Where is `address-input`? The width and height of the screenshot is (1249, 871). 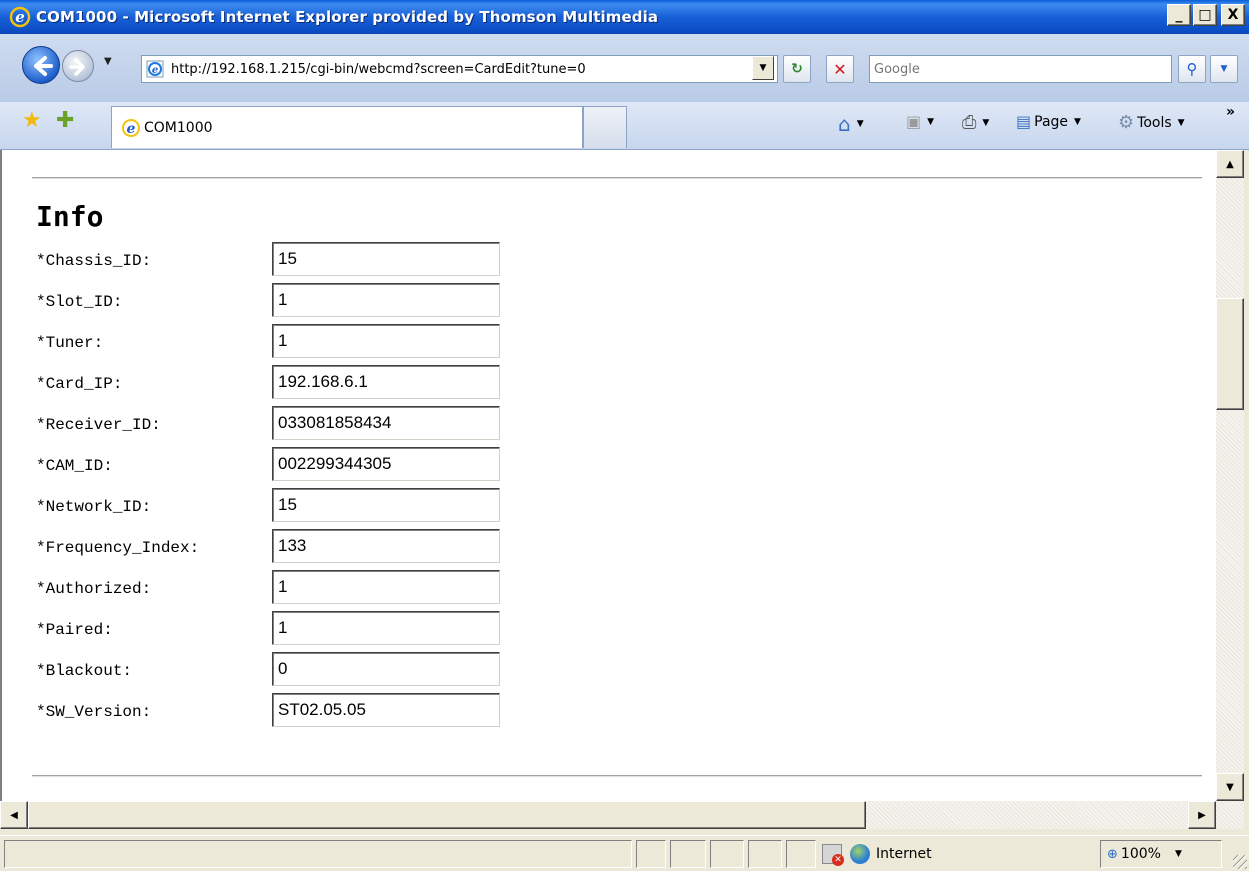 address-input is located at coordinates (471, 69).